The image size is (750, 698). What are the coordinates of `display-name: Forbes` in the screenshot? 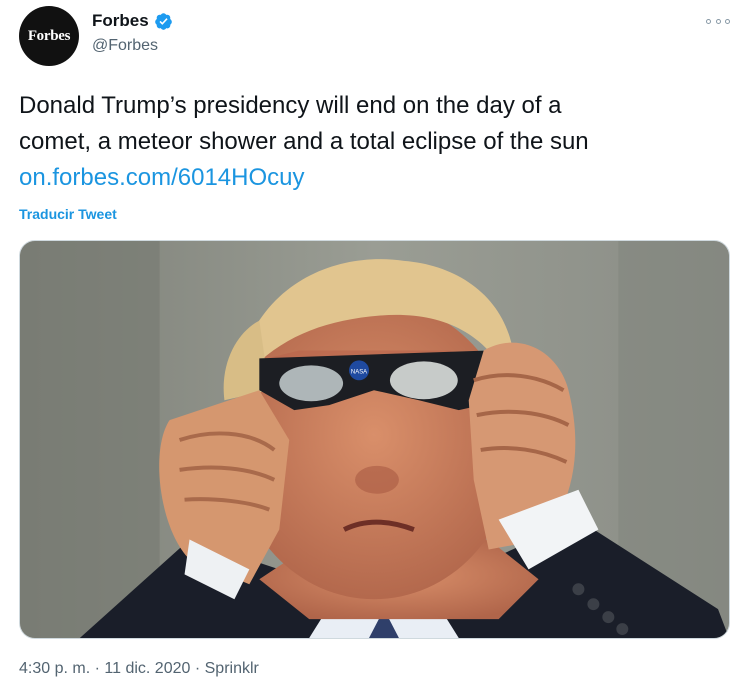 It's located at (120, 21).